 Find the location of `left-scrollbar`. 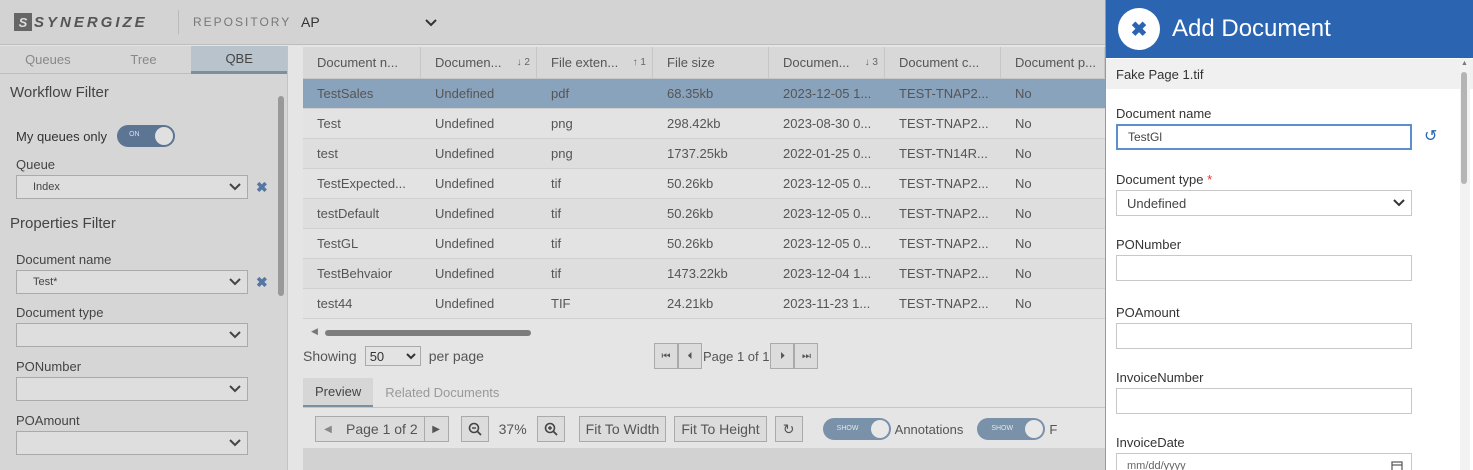

left-scrollbar is located at coordinates (281, 196).